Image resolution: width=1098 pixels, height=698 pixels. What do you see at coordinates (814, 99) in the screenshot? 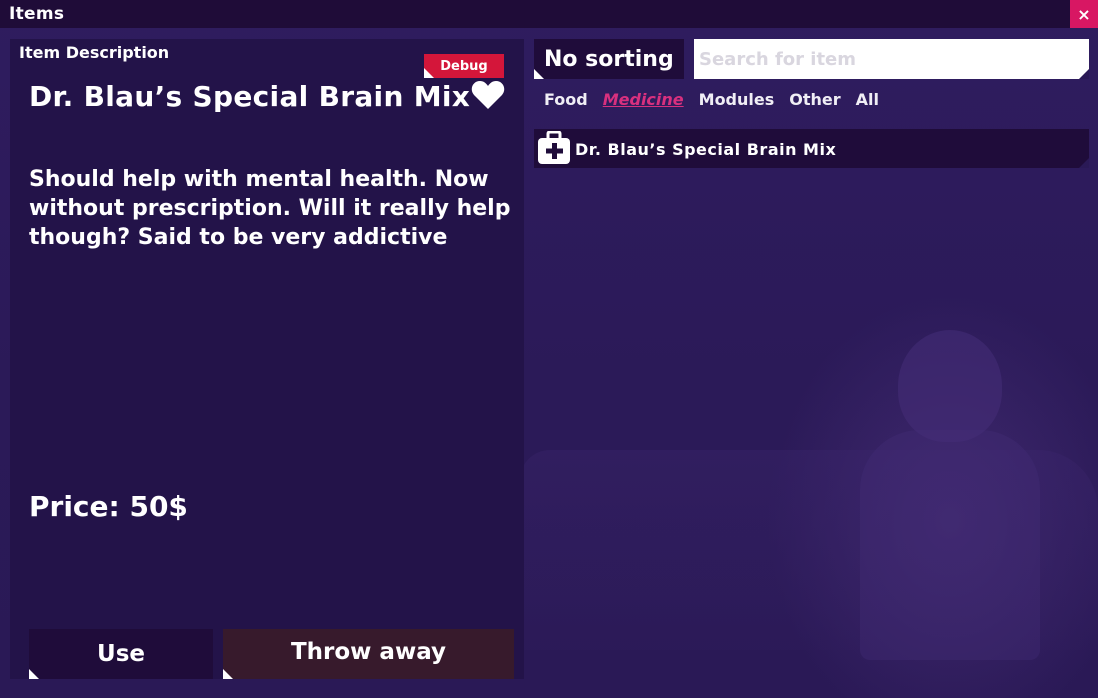
I see `tab-other: Other` at bounding box center [814, 99].